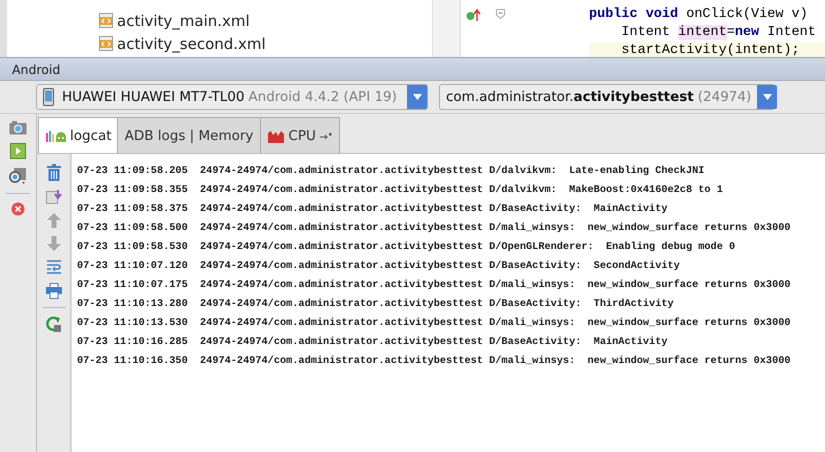 This screenshot has width=825, height=452. I want to click on camera-icon, so click(18, 127).